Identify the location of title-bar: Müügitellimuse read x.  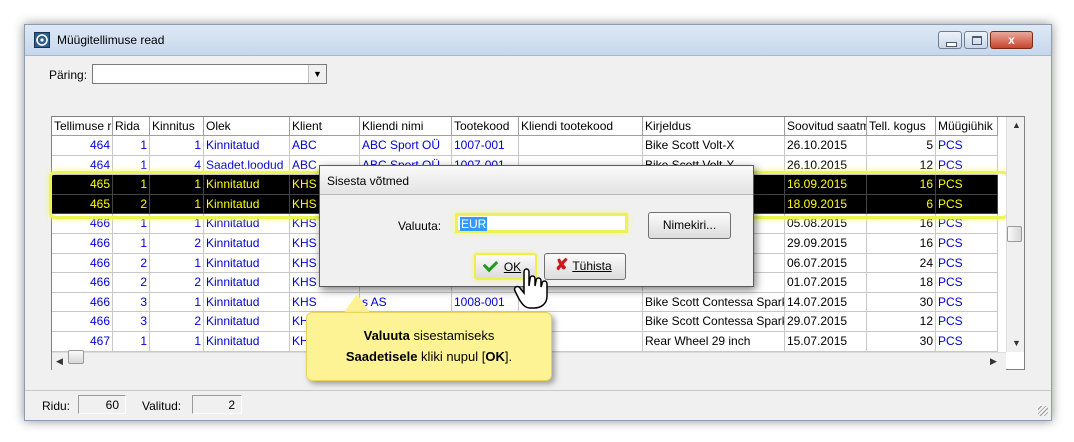
(538, 40).